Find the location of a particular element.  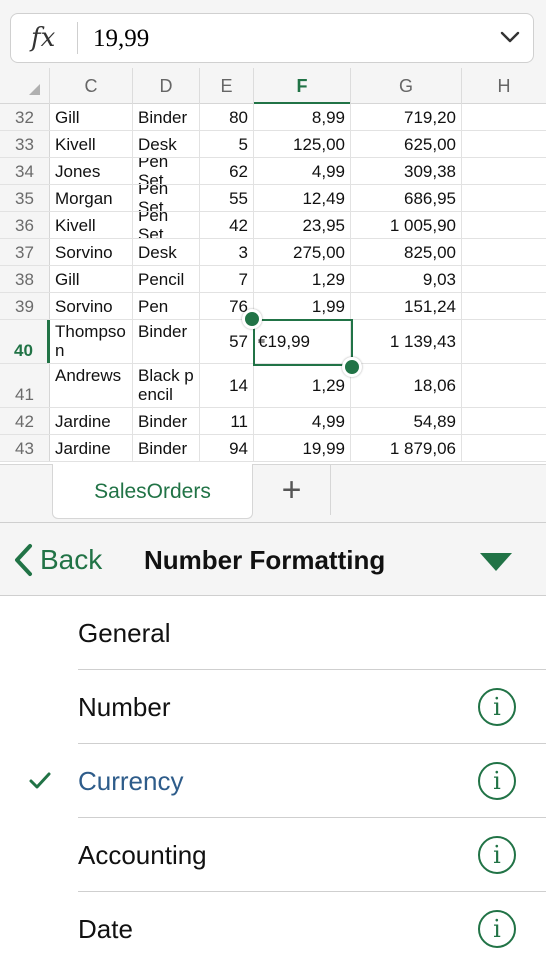

row-header: 43 is located at coordinates (25, 448).